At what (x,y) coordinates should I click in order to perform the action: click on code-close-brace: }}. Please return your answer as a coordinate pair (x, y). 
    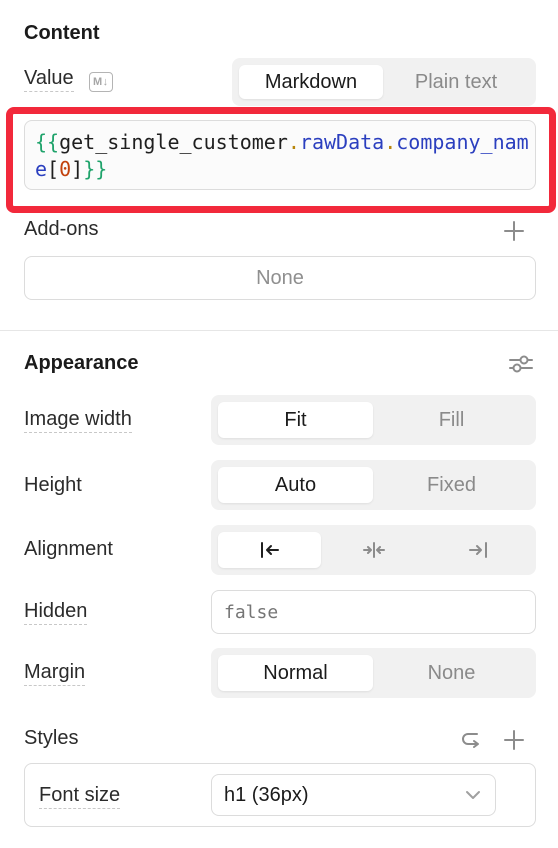
    Looking at the image, I should click on (95, 169).